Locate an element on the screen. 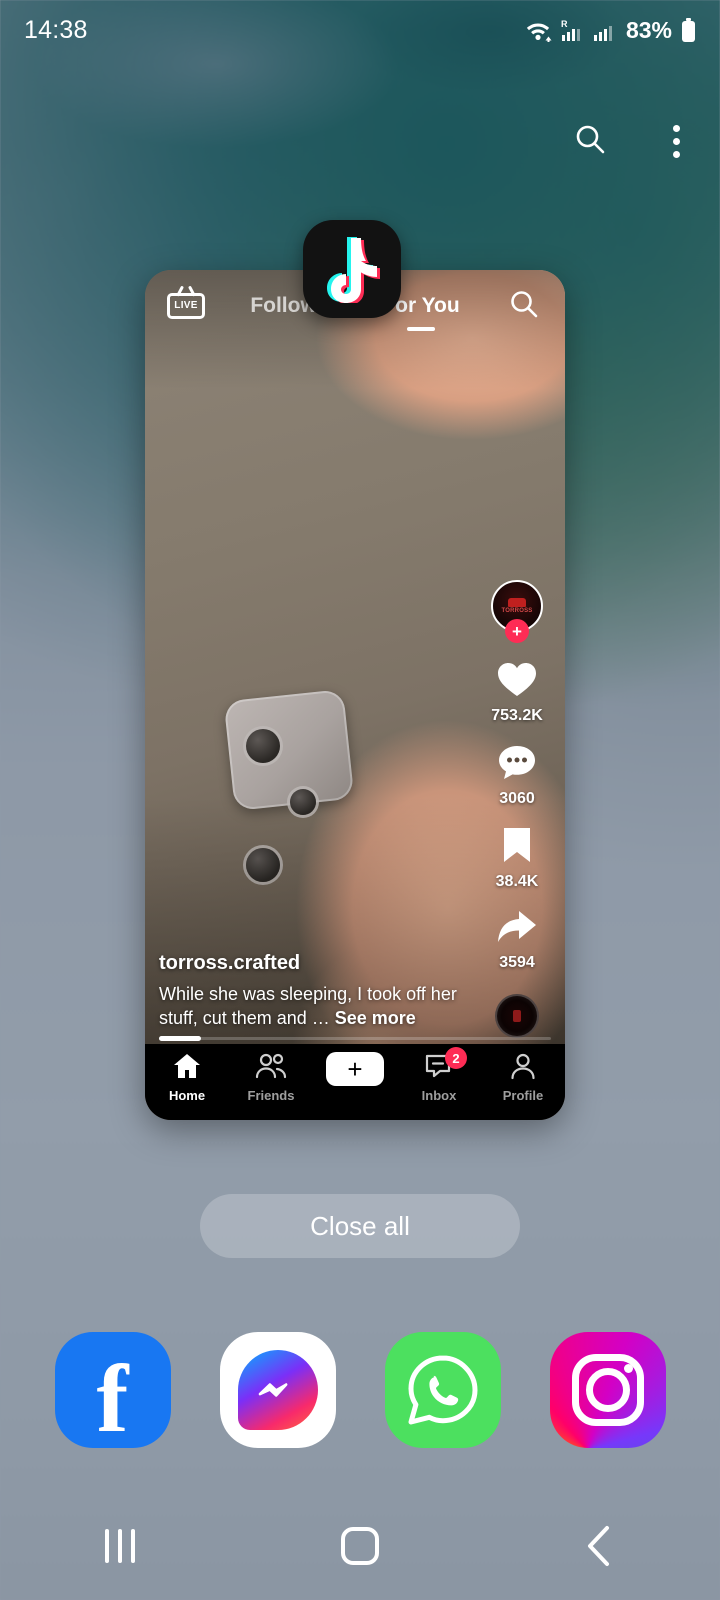 Image resolution: width=720 pixels, height=1600 pixels. tiktok-search-button is located at coordinates (524, 306).